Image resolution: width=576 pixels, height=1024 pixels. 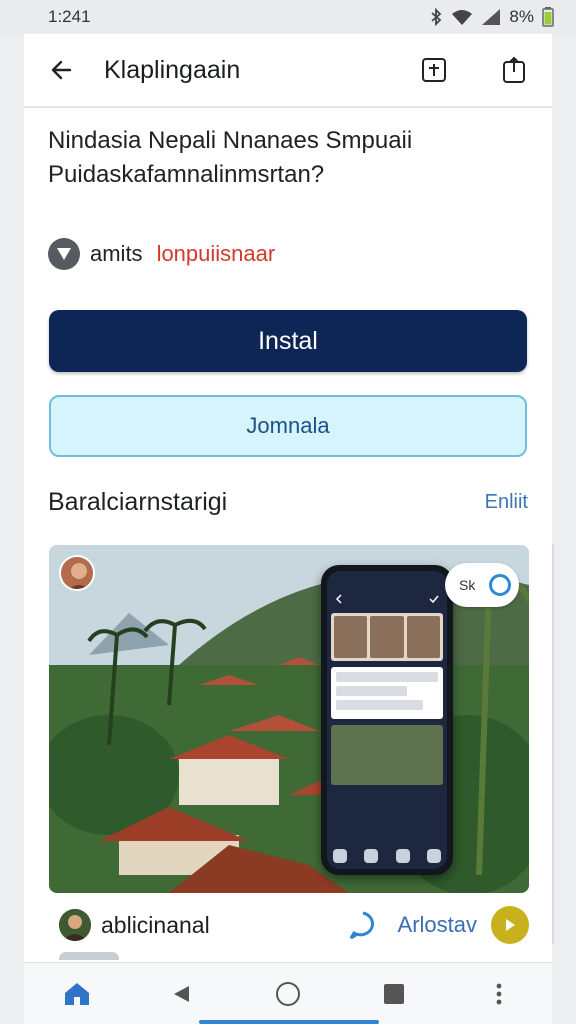 I want to click on section-link: Enliit, so click(x=506, y=502).